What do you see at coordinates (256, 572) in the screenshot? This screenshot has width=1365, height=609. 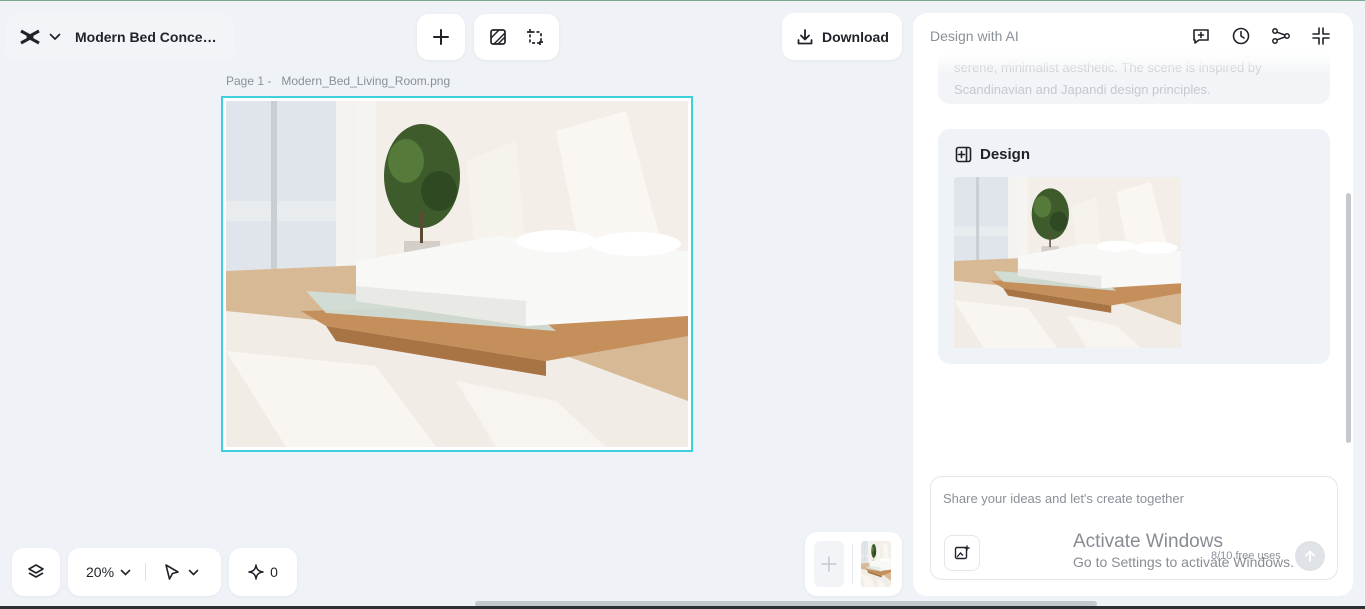 I see `sparkle-icon` at bounding box center [256, 572].